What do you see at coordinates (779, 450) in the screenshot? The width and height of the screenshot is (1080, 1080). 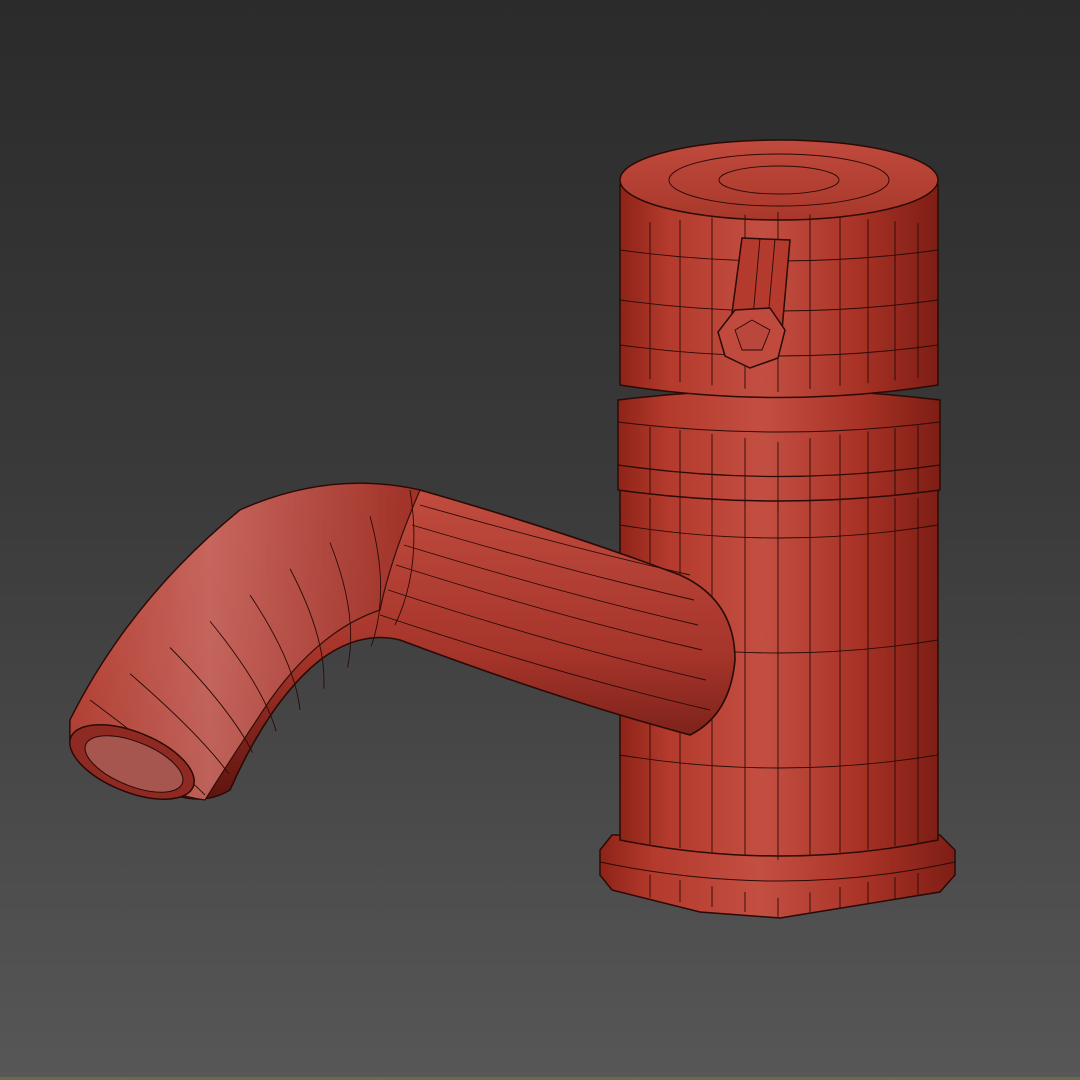 I see `collar-ring` at bounding box center [779, 450].